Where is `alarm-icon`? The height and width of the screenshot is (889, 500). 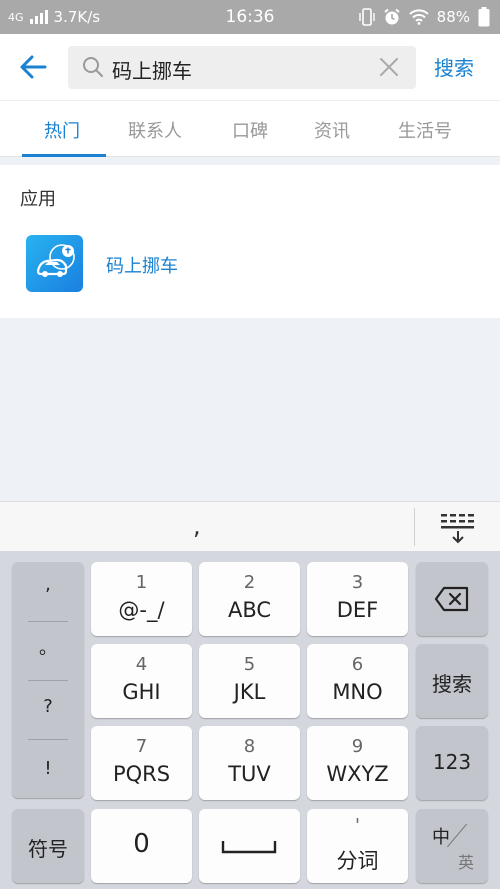
alarm-icon is located at coordinates (392, 16).